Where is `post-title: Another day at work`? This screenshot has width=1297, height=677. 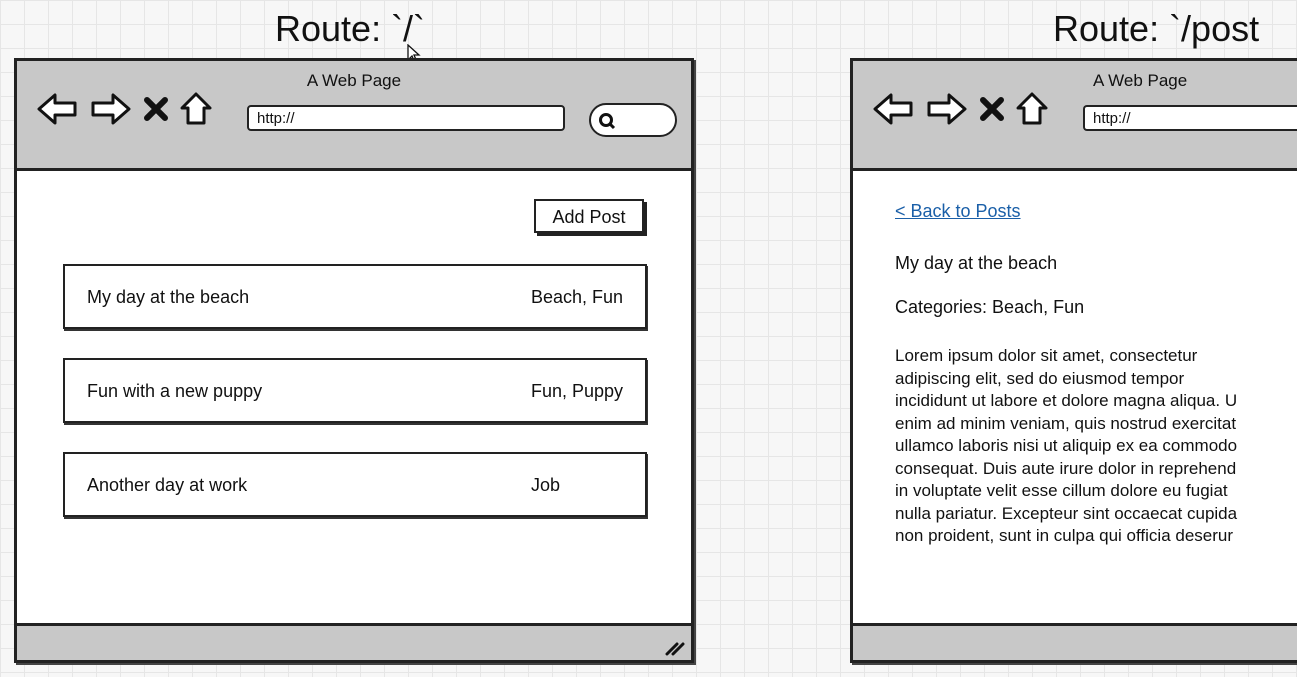 post-title: Another day at work is located at coordinates (167, 485).